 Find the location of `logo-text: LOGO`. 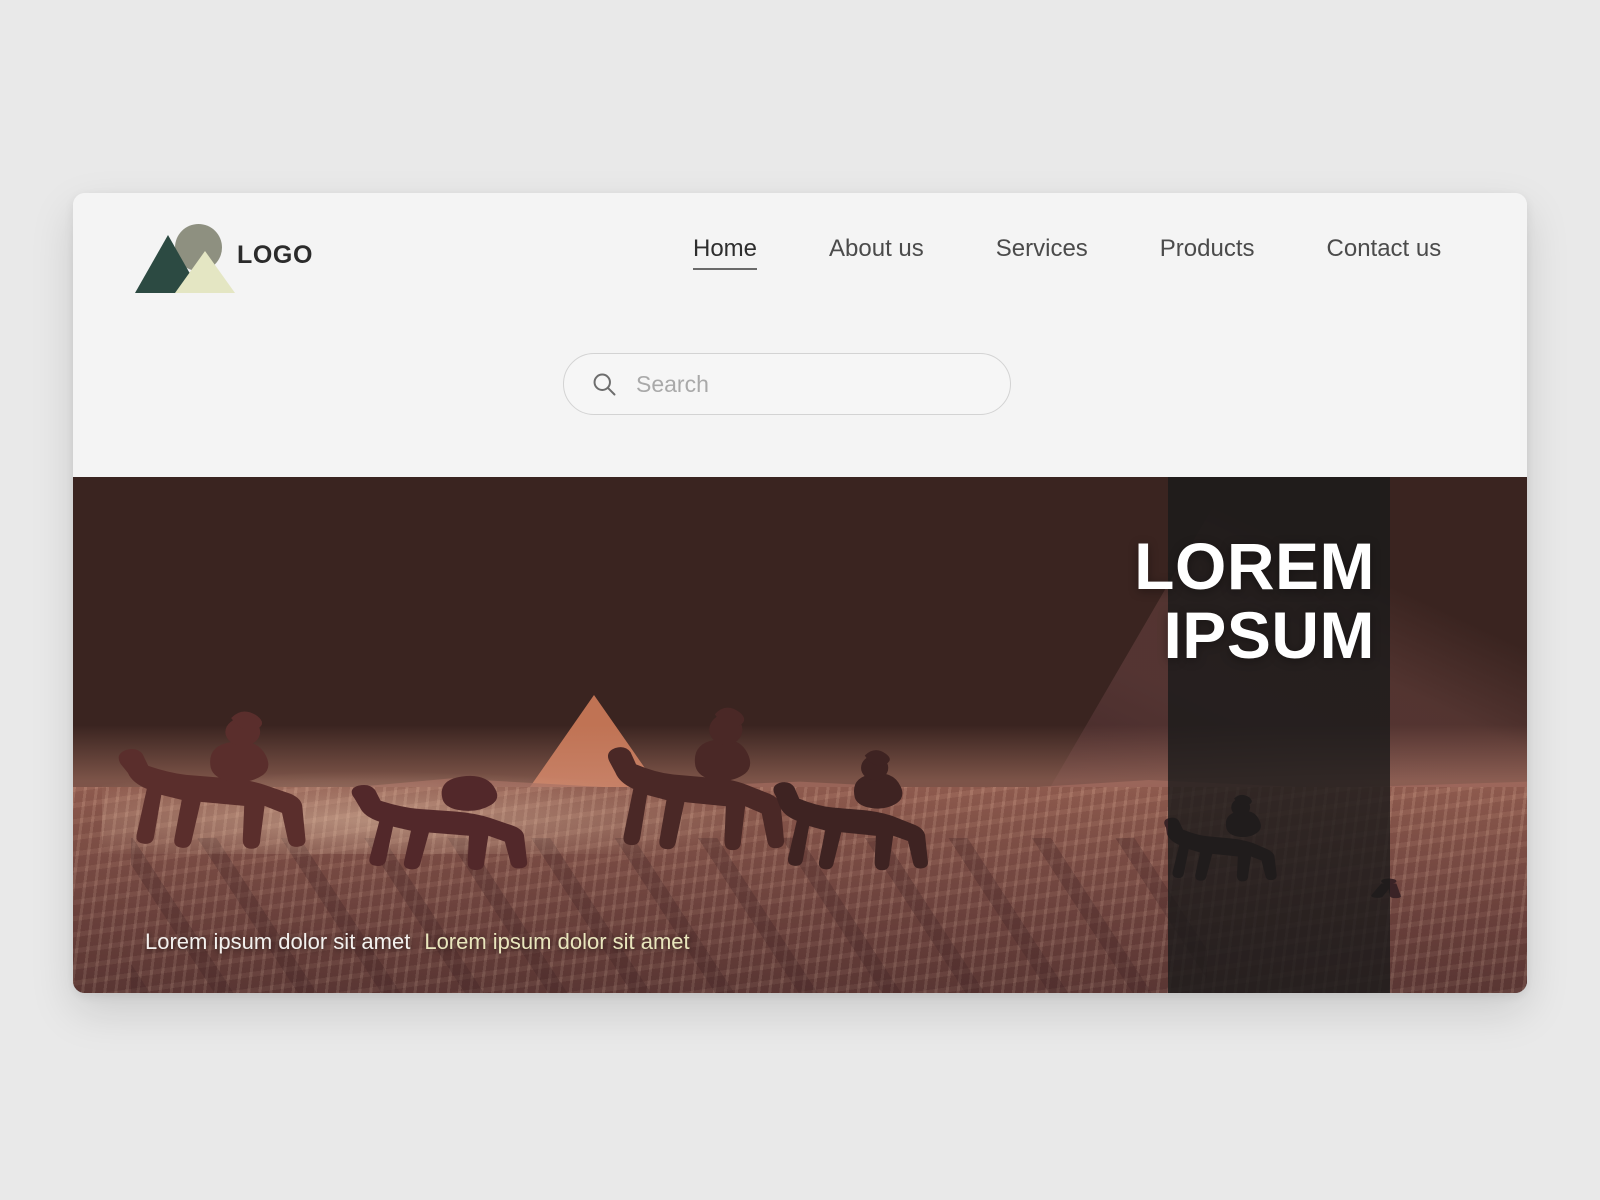

logo-text: LOGO is located at coordinates (275, 254).